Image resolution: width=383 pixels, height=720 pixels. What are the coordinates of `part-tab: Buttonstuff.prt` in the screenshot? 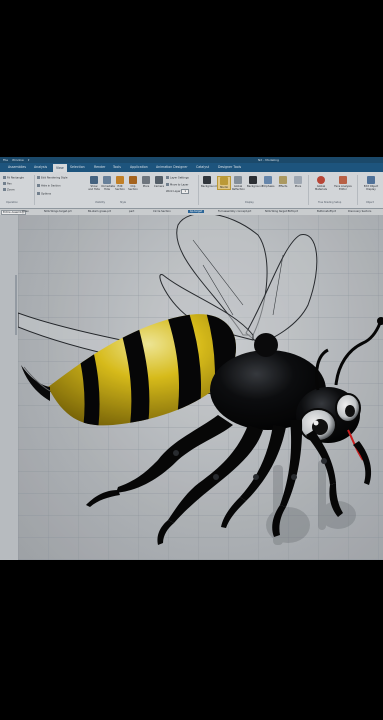 It's located at (326, 211).